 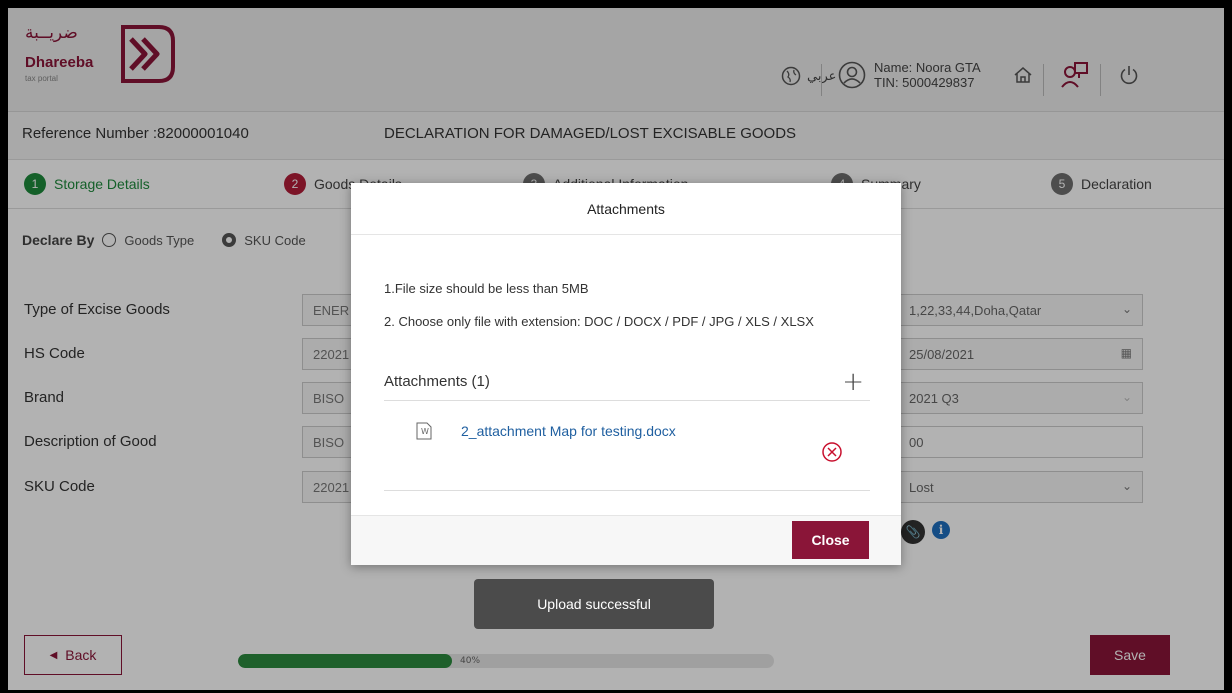 I want to click on word-document-icon: W, so click(x=424, y=431).